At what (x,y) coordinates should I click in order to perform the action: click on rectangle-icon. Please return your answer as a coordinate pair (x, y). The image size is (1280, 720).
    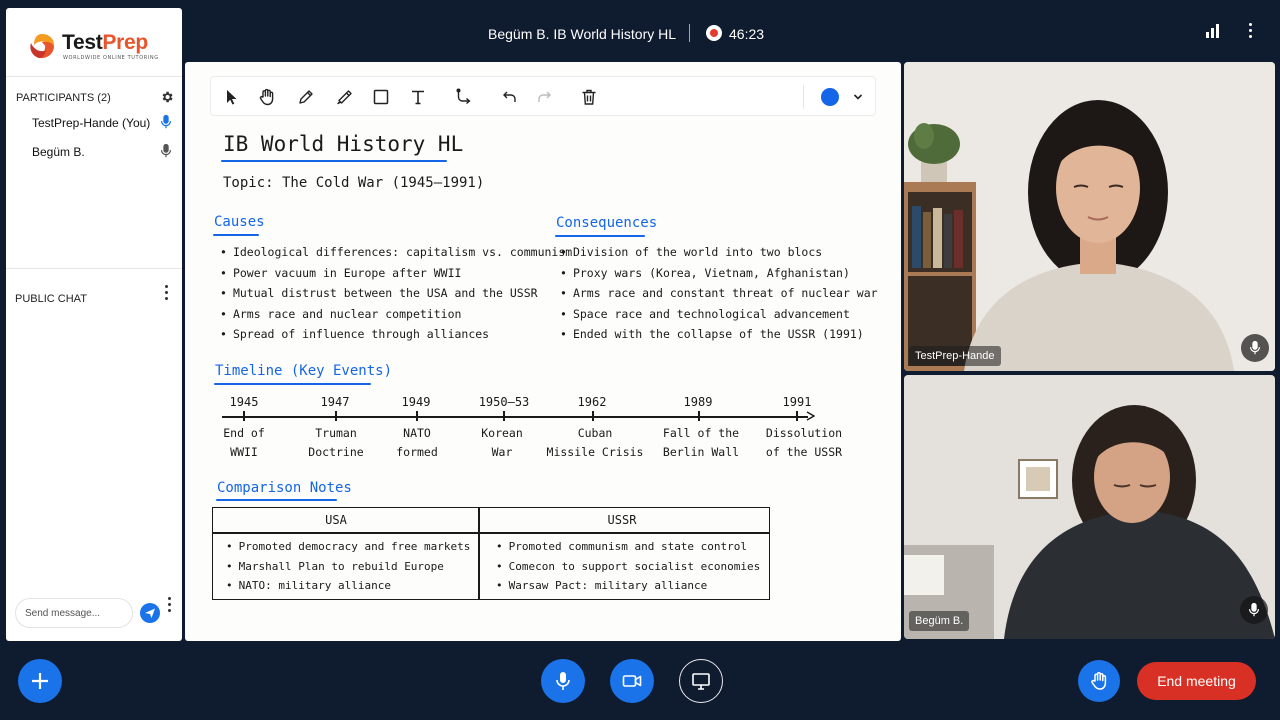
    Looking at the image, I should click on (381, 97).